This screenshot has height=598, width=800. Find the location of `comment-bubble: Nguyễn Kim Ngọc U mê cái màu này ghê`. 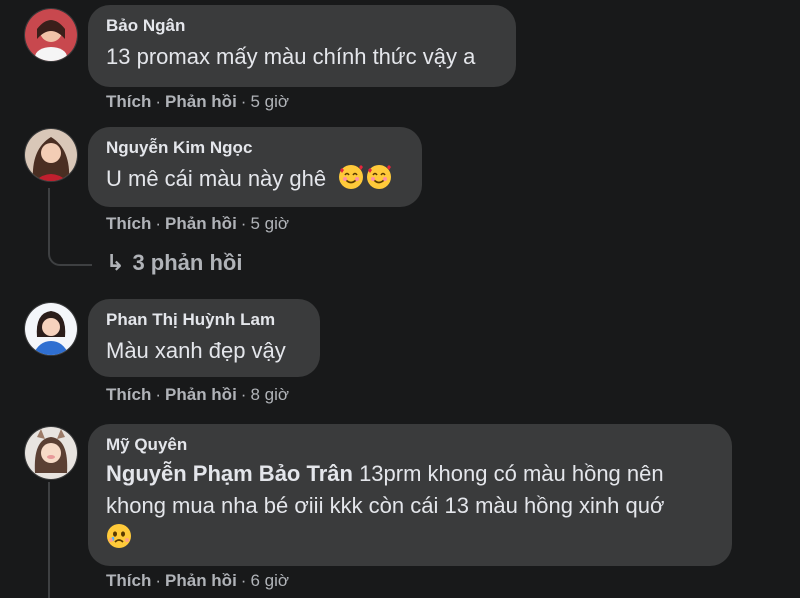

comment-bubble: Nguyễn Kim Ngọc U mê cái màu này ghê is located at coordinates (255, 167).